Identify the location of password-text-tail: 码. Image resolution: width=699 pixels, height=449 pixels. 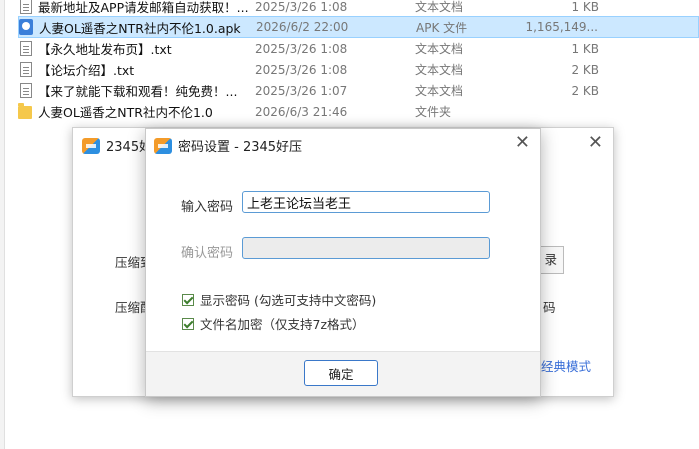
(549, 307).